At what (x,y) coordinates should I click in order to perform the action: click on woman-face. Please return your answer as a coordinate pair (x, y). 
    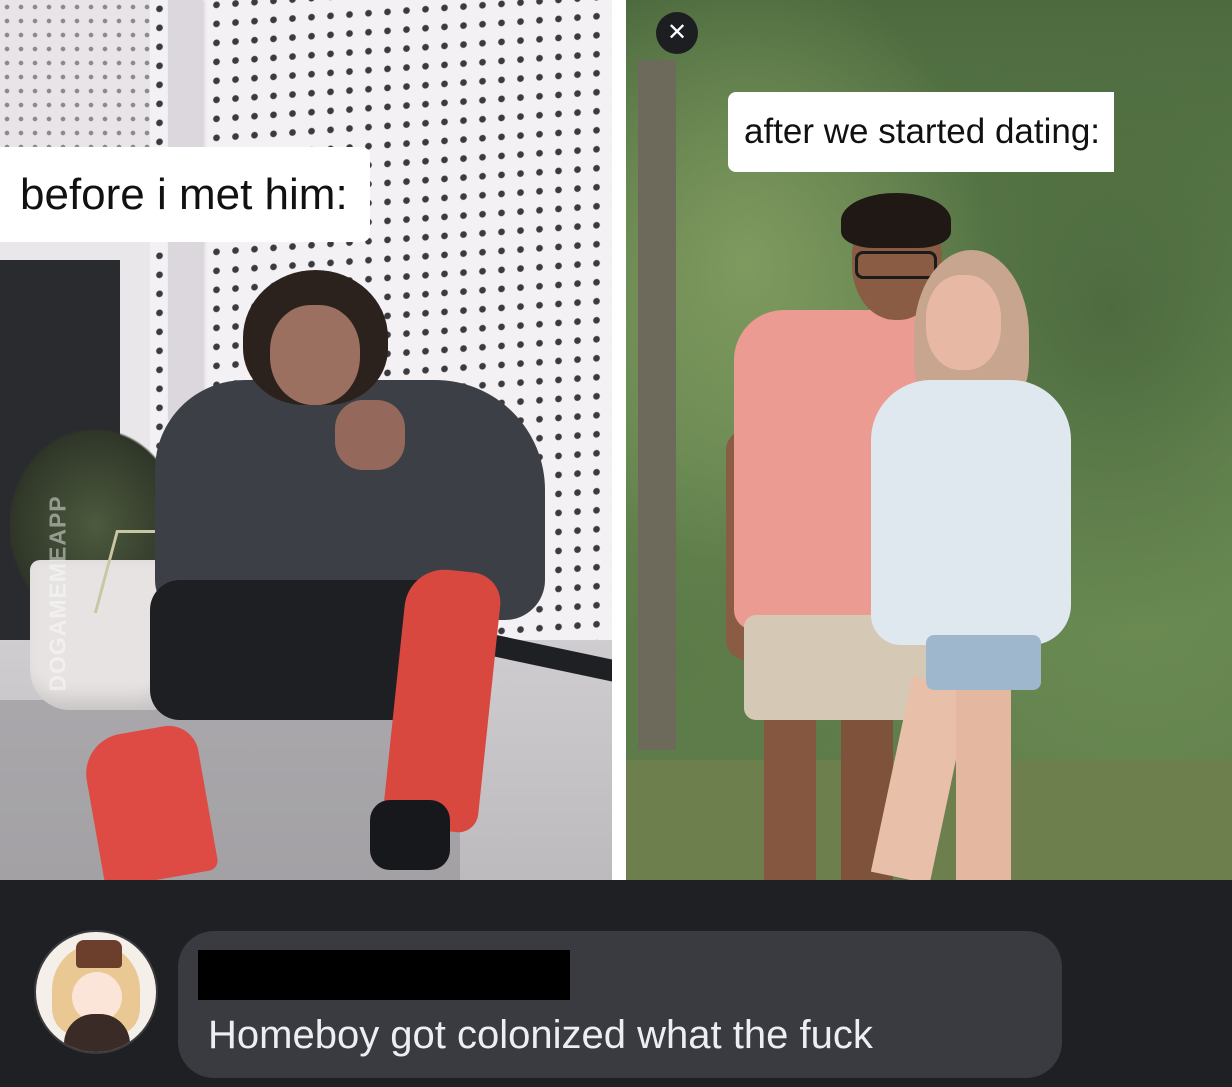
    Looking at the image, I should click on (963, 322).